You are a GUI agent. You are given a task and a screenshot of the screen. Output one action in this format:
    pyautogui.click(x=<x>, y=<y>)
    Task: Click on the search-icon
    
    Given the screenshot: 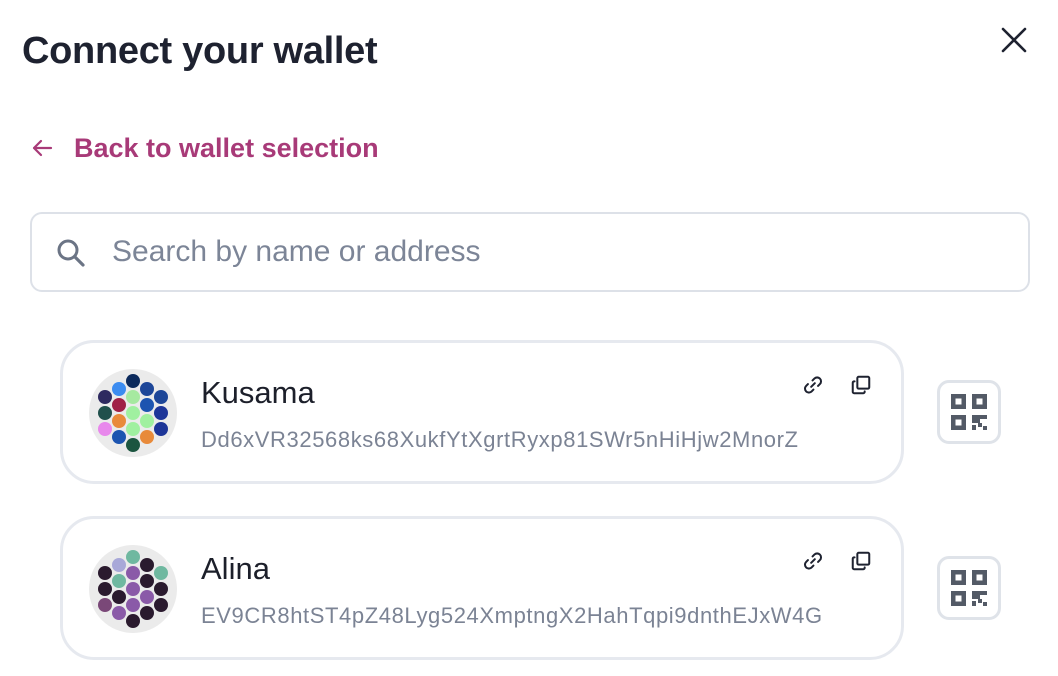 What is the action you would take?
    pyautogui.click(x=71, y=253)
    